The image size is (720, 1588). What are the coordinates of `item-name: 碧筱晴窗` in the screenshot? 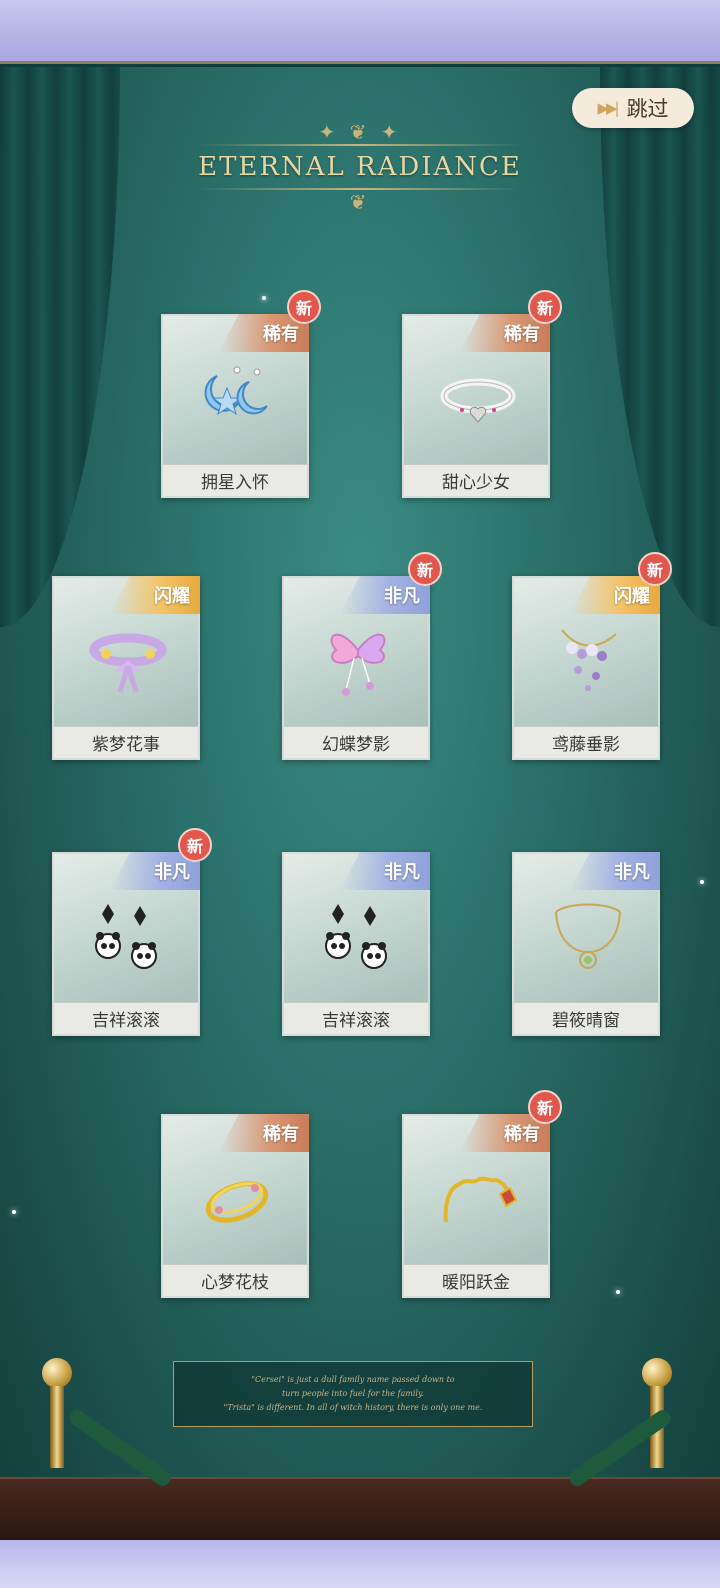 It's located at (586, 1018).